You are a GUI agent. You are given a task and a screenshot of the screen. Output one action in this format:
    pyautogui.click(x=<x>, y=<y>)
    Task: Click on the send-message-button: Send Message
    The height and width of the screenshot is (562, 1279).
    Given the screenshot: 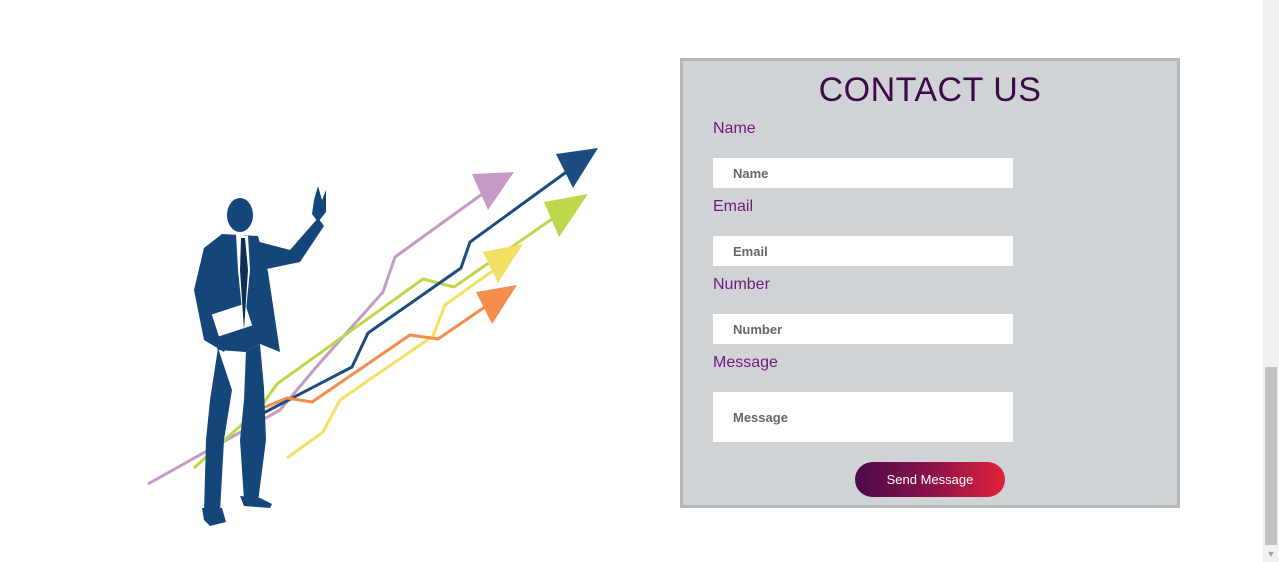 What is the action you would take?
    pyautogui.click(x=930, y=479)
    